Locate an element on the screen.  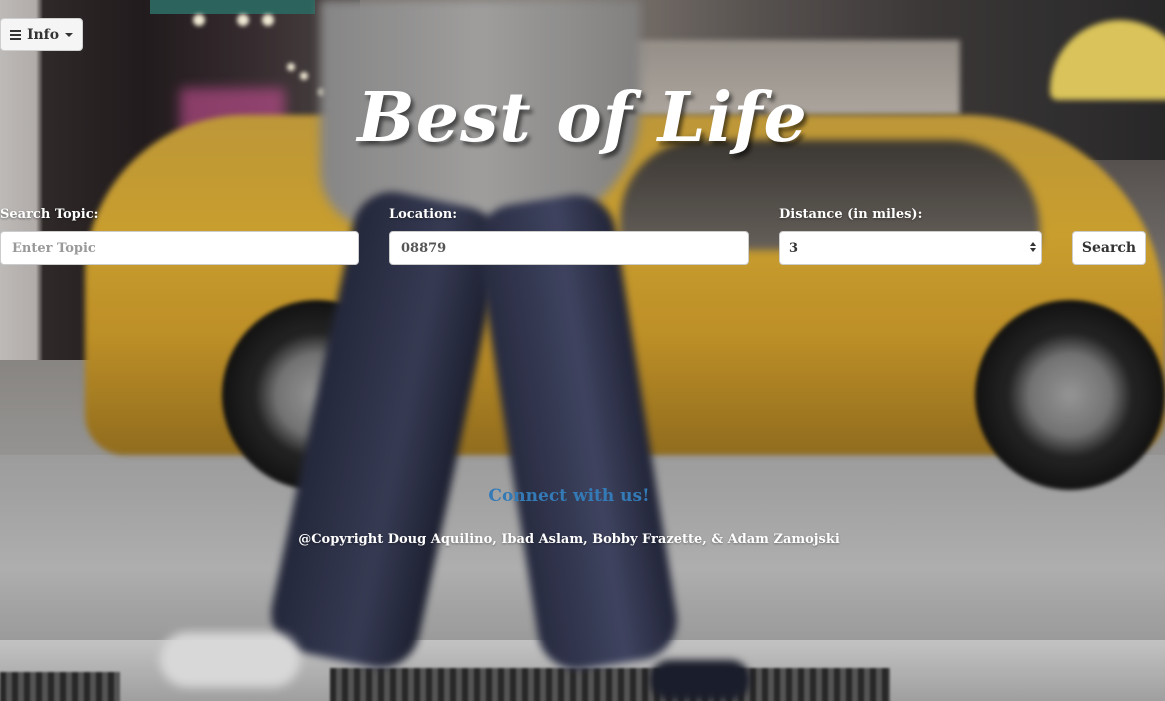
info-menu-button: Info is located at coordinates (41, 34).